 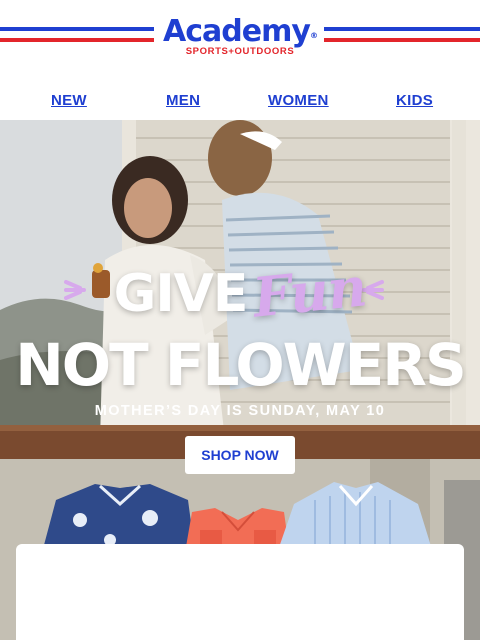 I want to click on headline-give: GIVE, so click(x=181, y=294).